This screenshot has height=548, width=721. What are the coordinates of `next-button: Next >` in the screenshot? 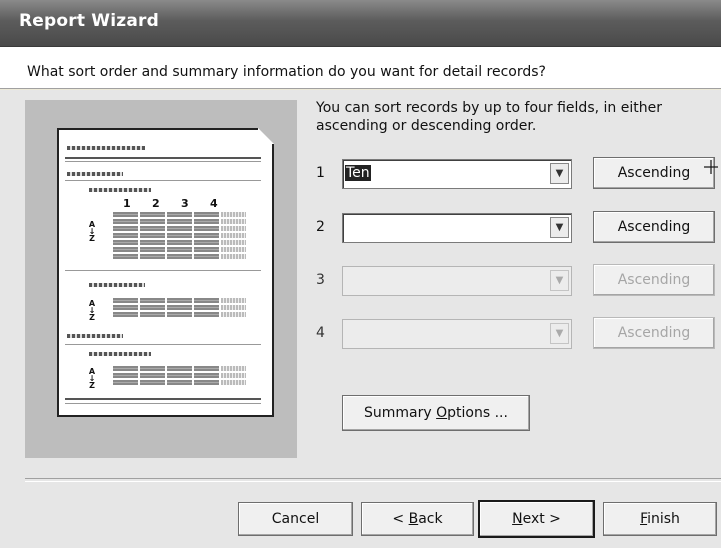 It's located at (536, 519).